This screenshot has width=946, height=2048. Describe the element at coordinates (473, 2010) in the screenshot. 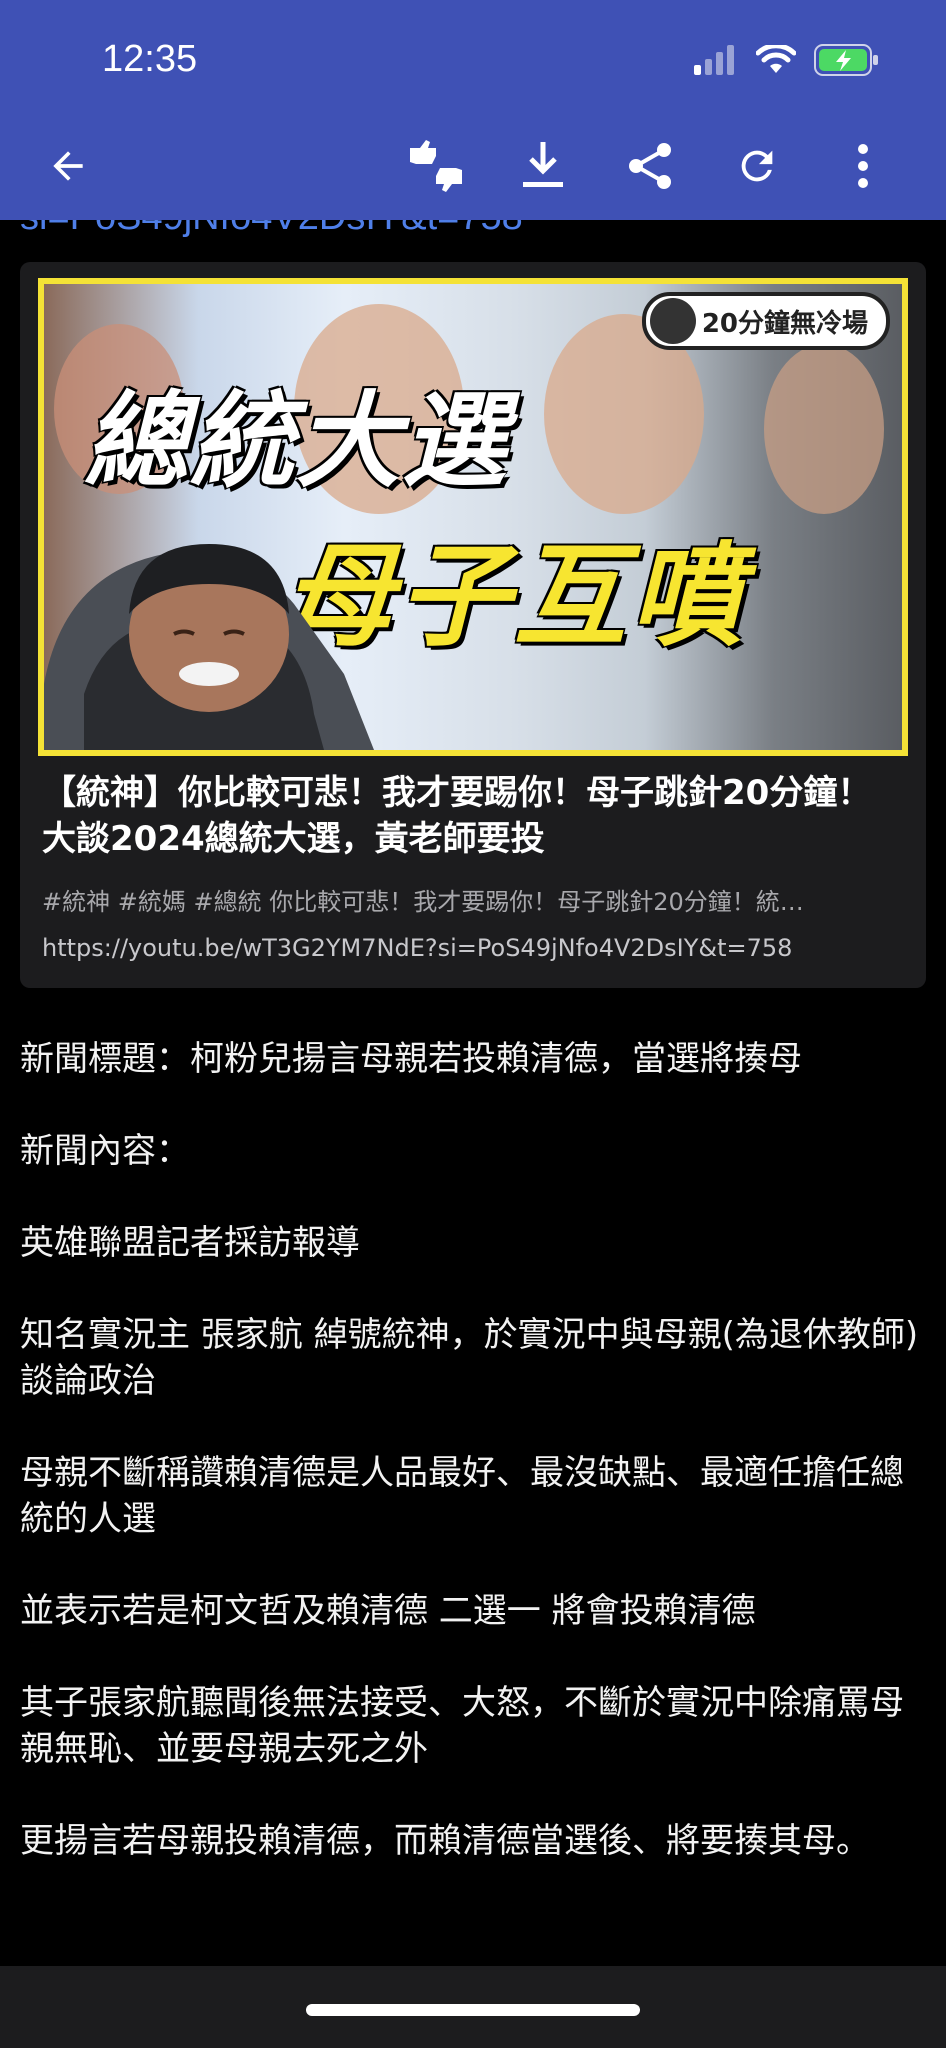

I see `home-indicator` at that location.